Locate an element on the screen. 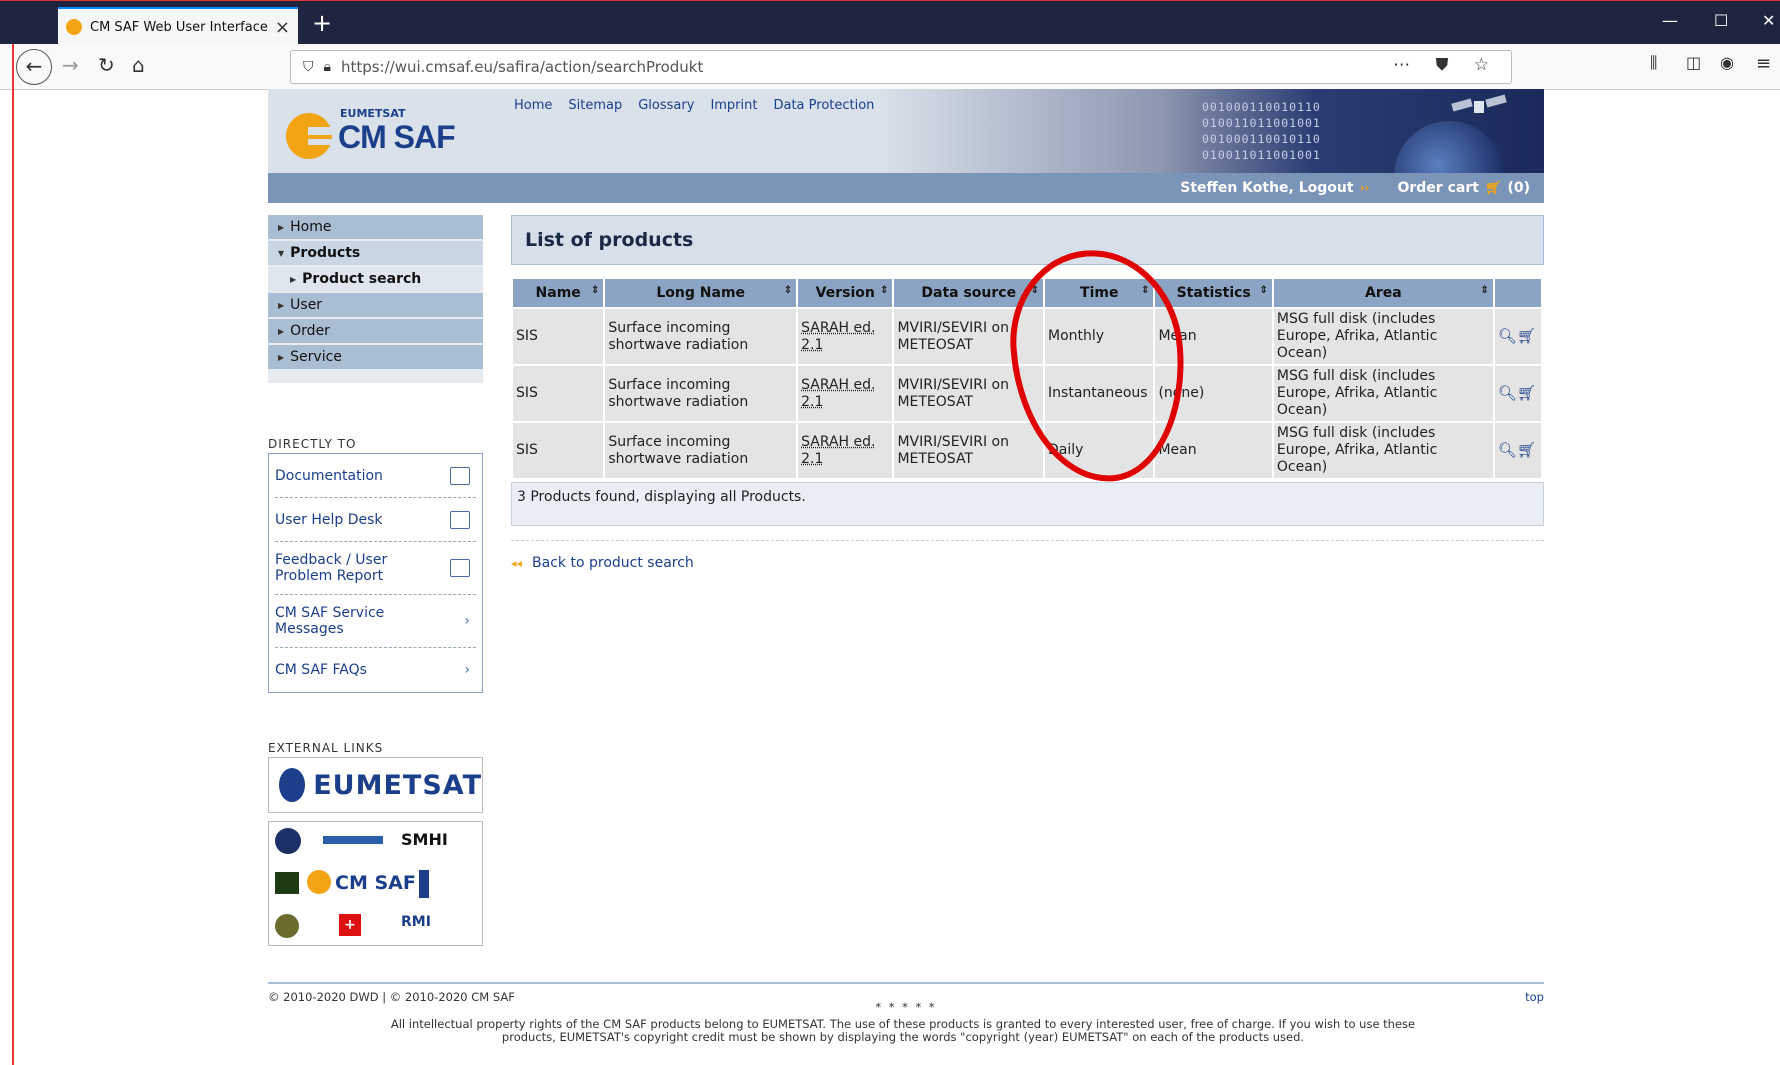 The height and width of the screenshot is (1065, 1780). cmsaf-partner-logo: CM SAF is located at coordinates (375, 883).